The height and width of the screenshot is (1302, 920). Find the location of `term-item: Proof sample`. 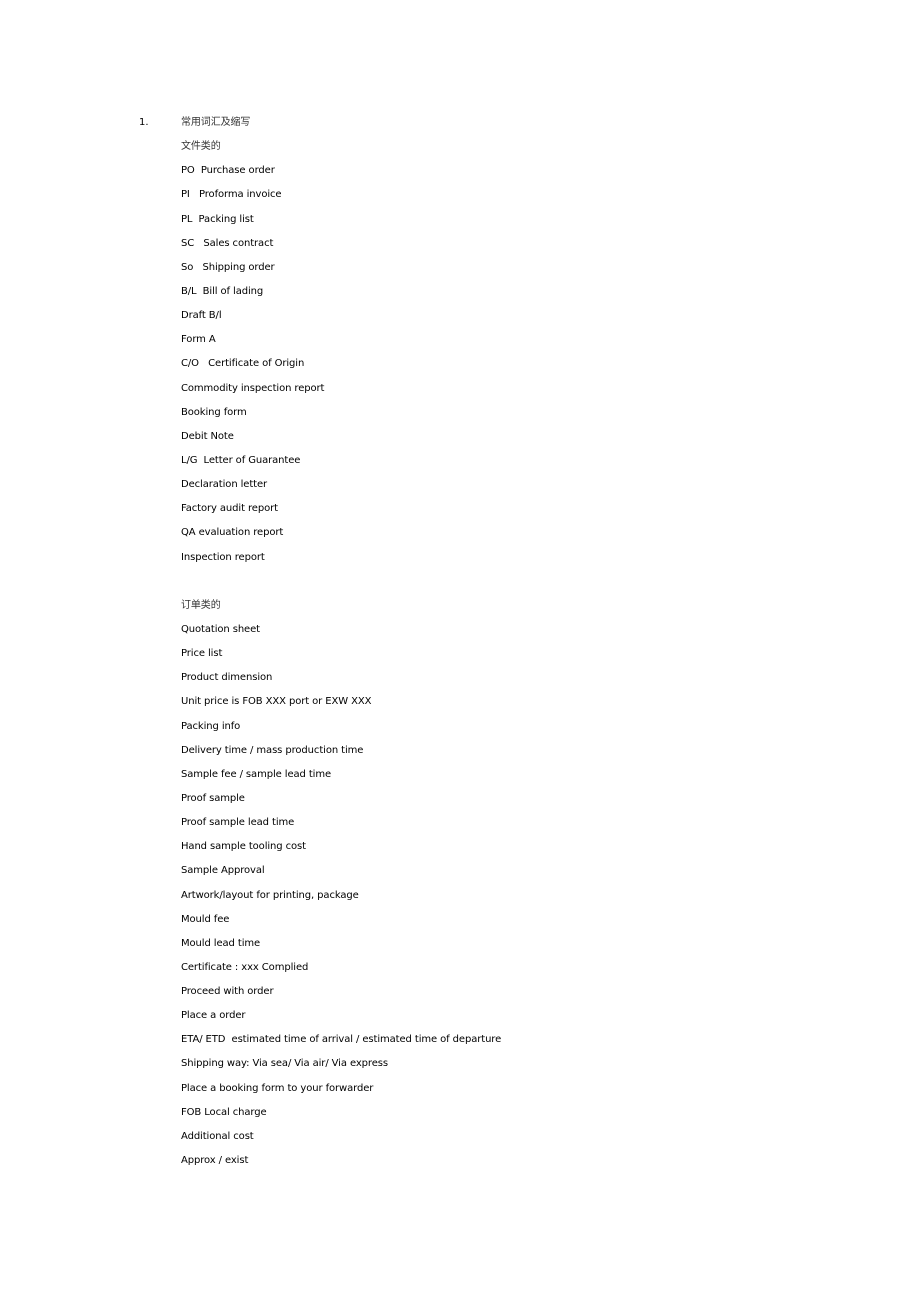

term-item: Proof sample is located at coordinates (213, 798).